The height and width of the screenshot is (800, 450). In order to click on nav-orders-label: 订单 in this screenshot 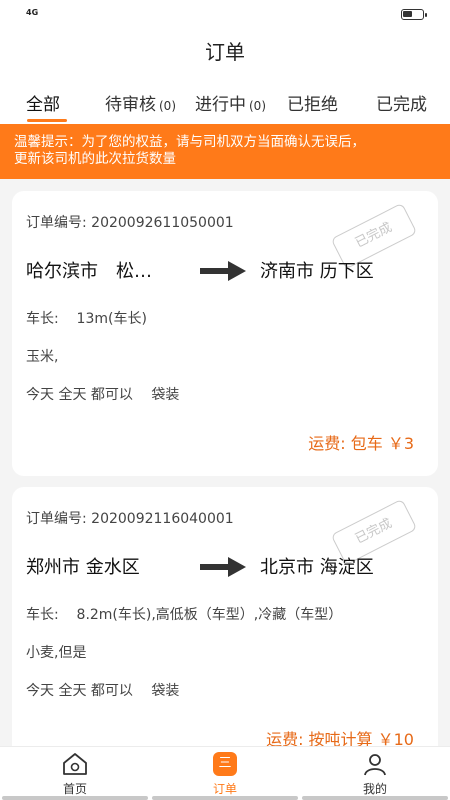, I will do `click(224, 789)`.